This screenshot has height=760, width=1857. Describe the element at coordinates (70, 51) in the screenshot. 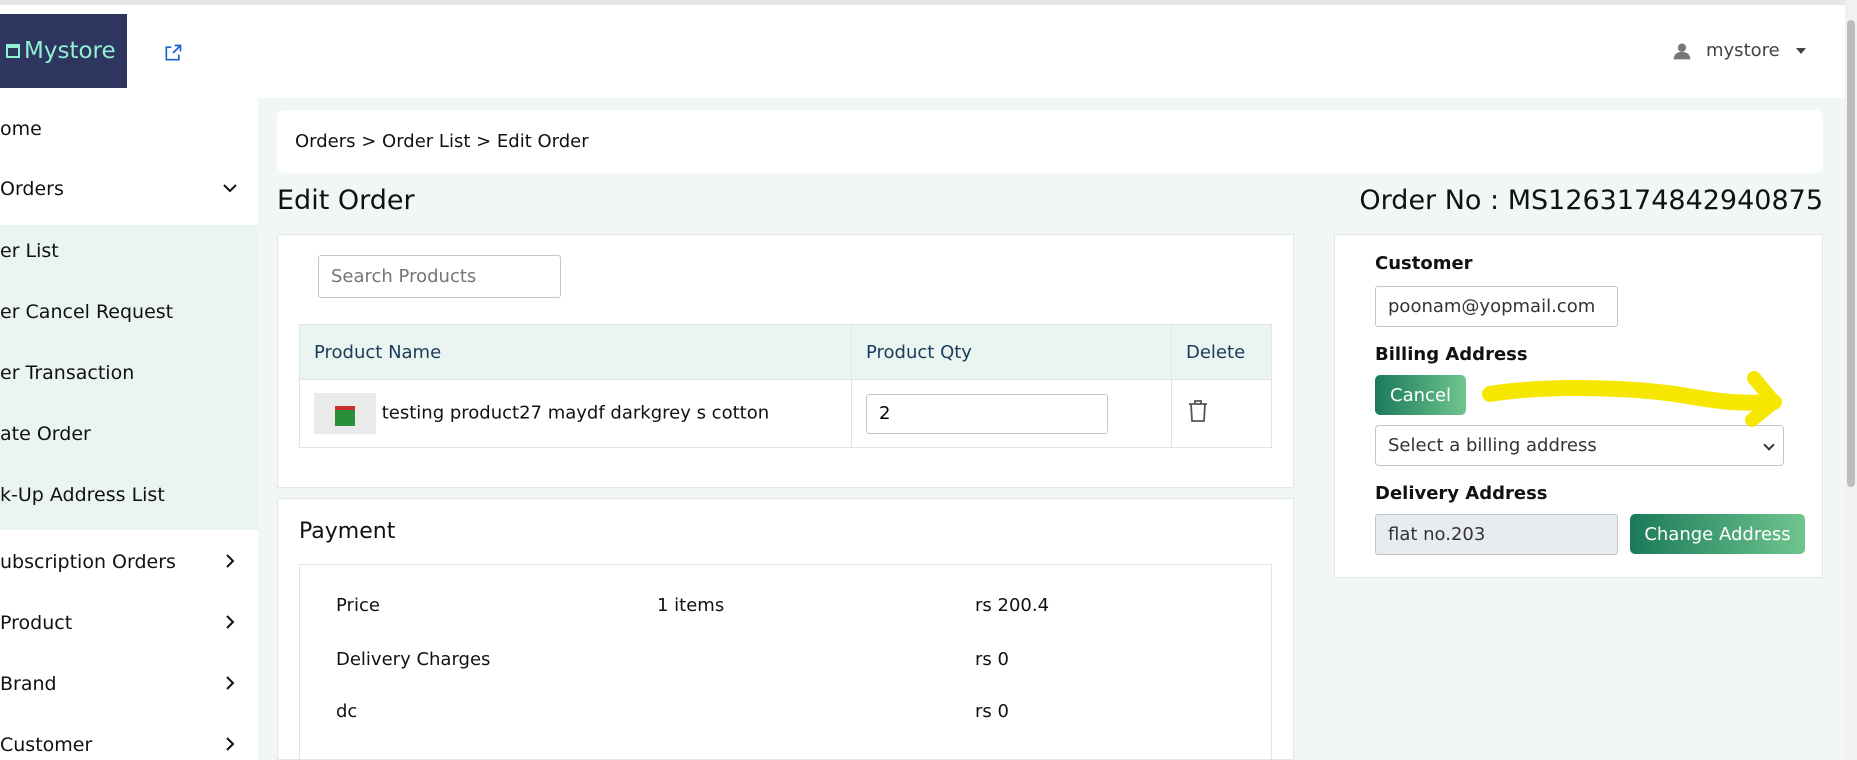

I see `logo-text: Mystore` at that location.